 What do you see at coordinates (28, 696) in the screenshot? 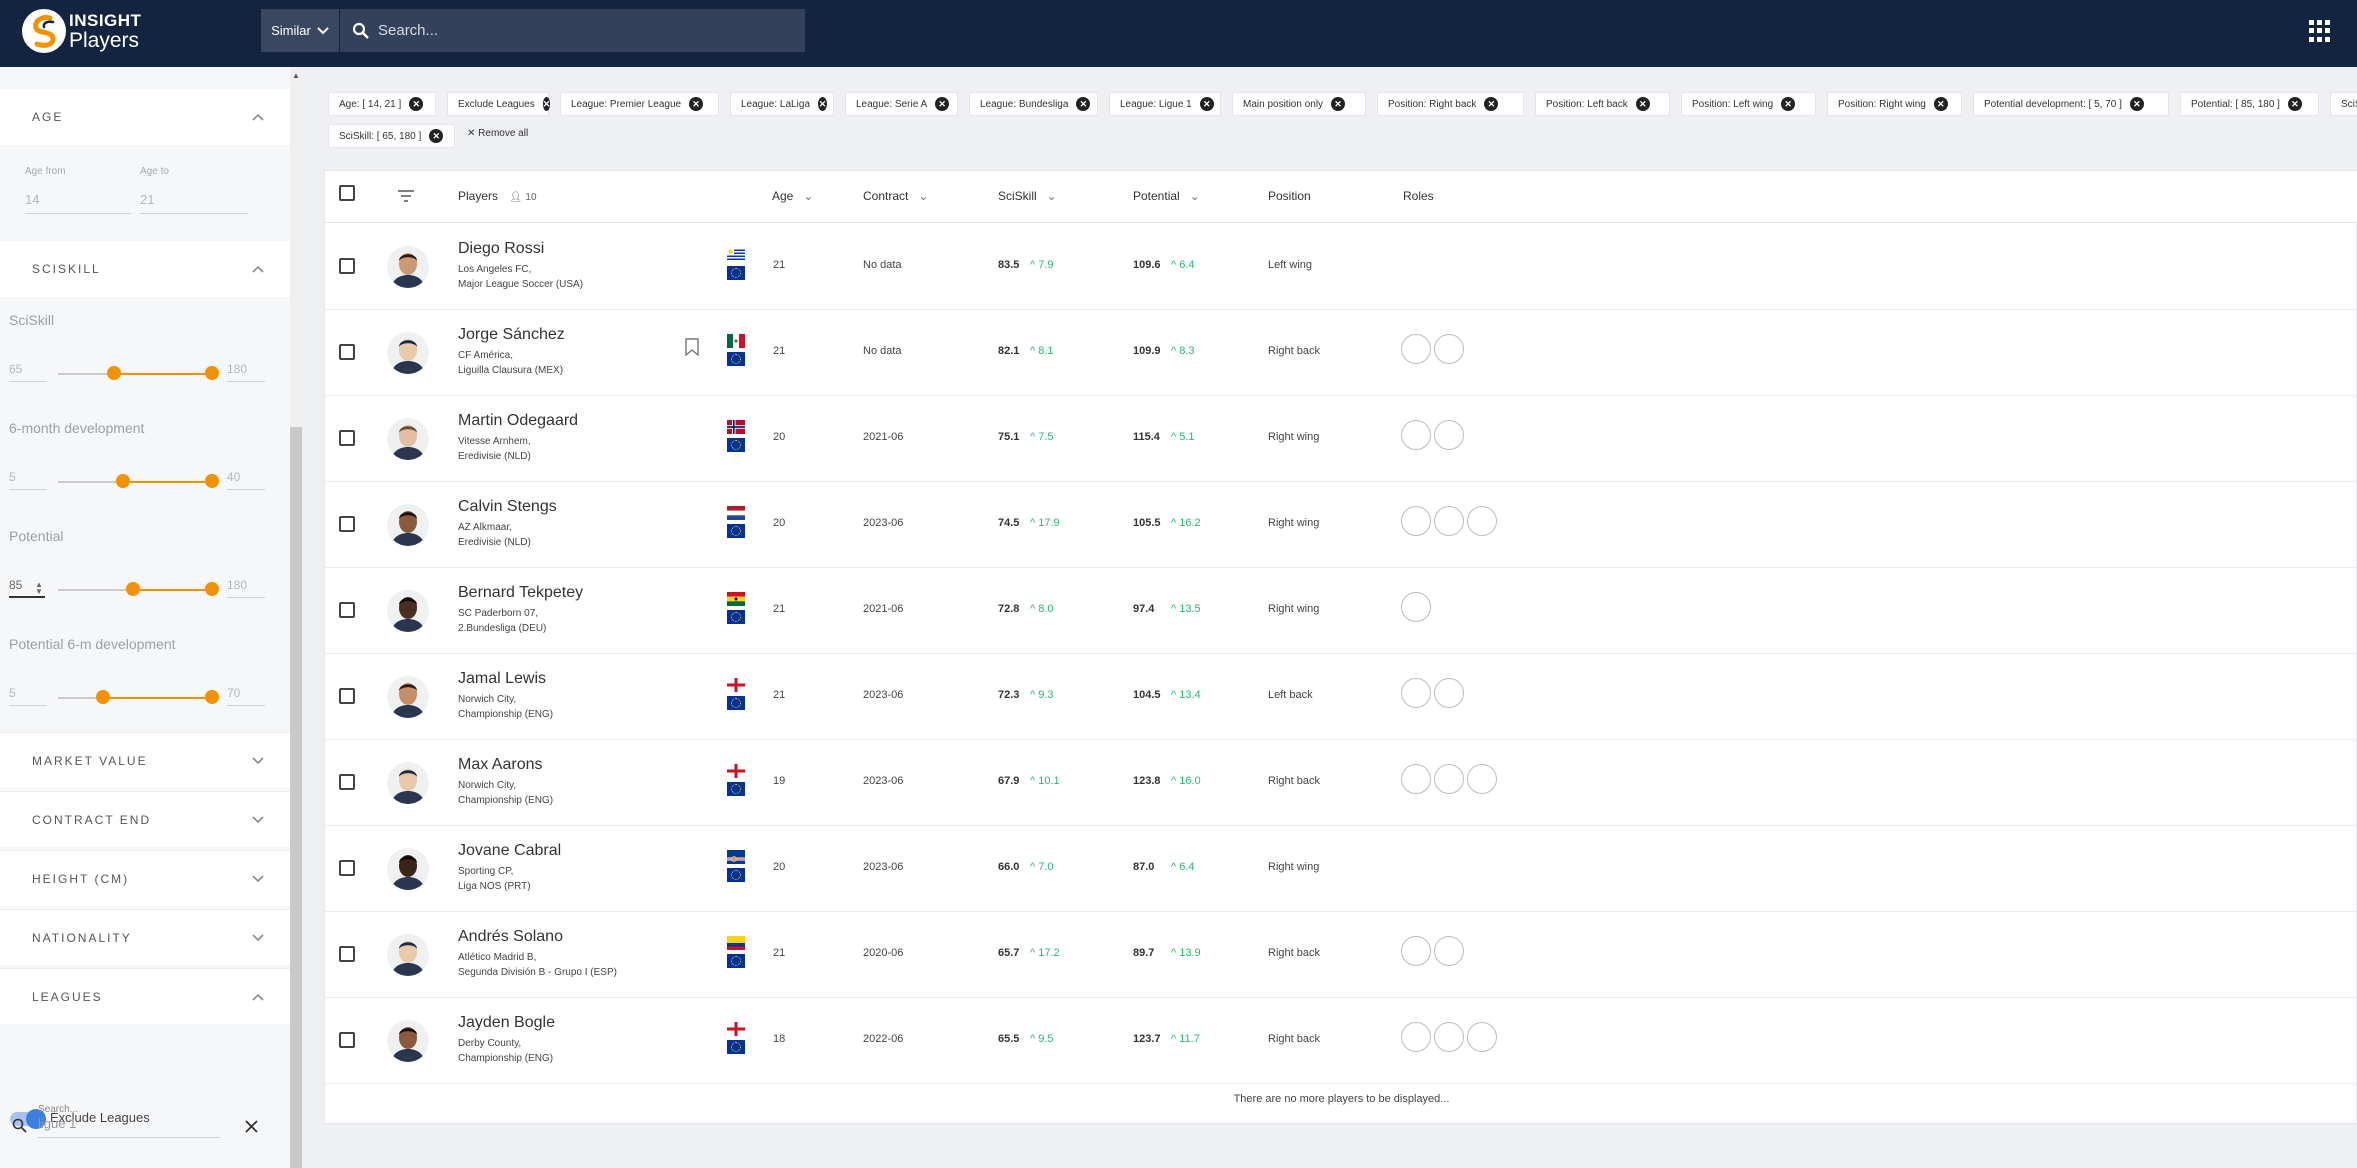
I see `potential-development-min-input: 5` at bounding box center [28, 696].